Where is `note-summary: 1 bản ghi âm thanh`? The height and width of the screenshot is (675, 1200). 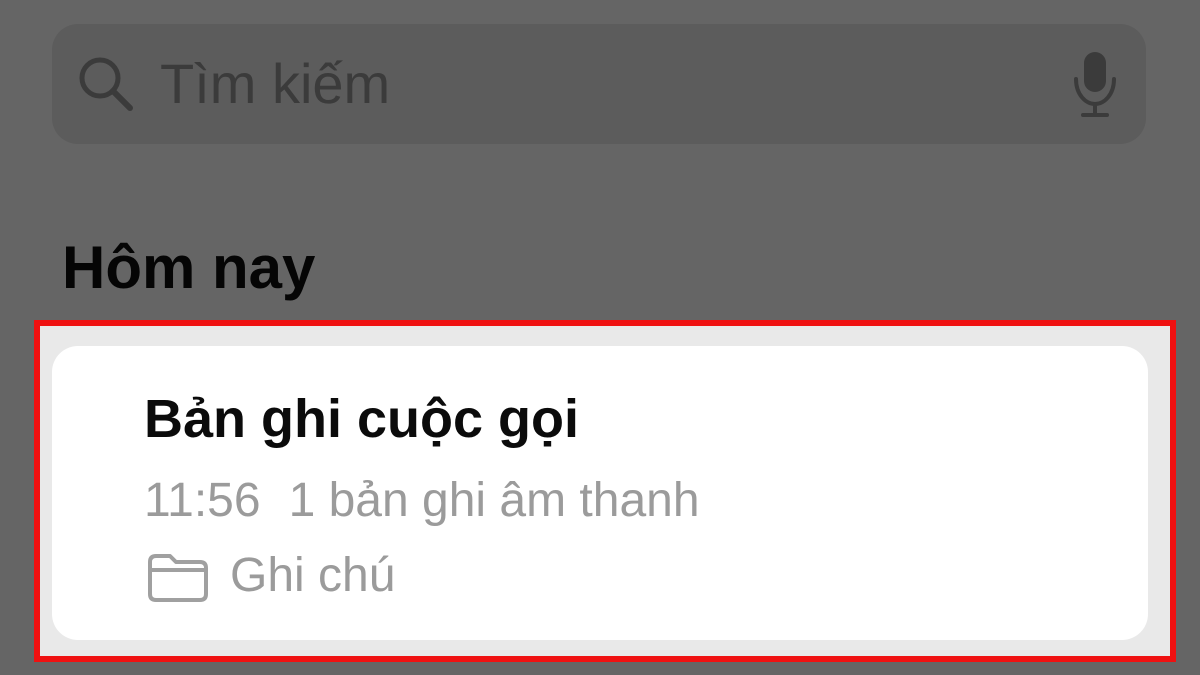
note-summary: 1 bản ghi âm thanh is located at coordinates (494, 500).